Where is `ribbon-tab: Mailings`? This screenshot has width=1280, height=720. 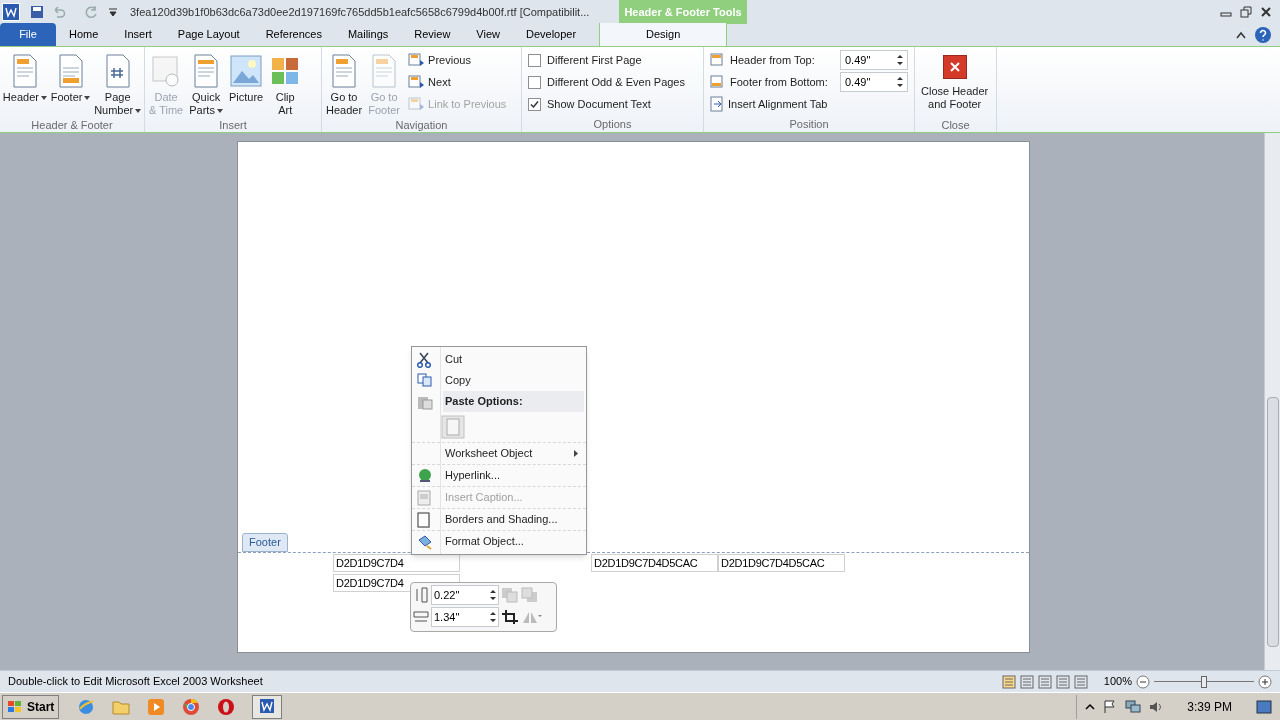 ribbon-tab: Mailings is located at coordinates (368, 34).